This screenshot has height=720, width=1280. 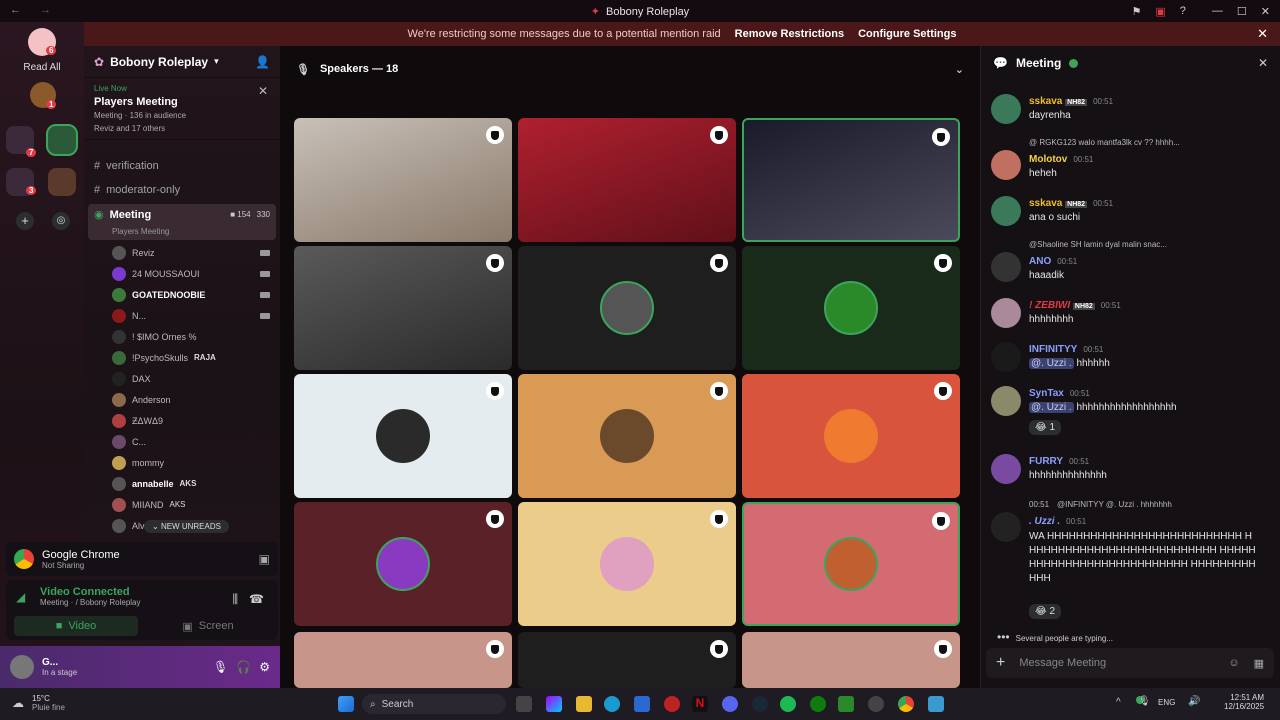 I want to click on edge-icon, so click(x=612, y=704).